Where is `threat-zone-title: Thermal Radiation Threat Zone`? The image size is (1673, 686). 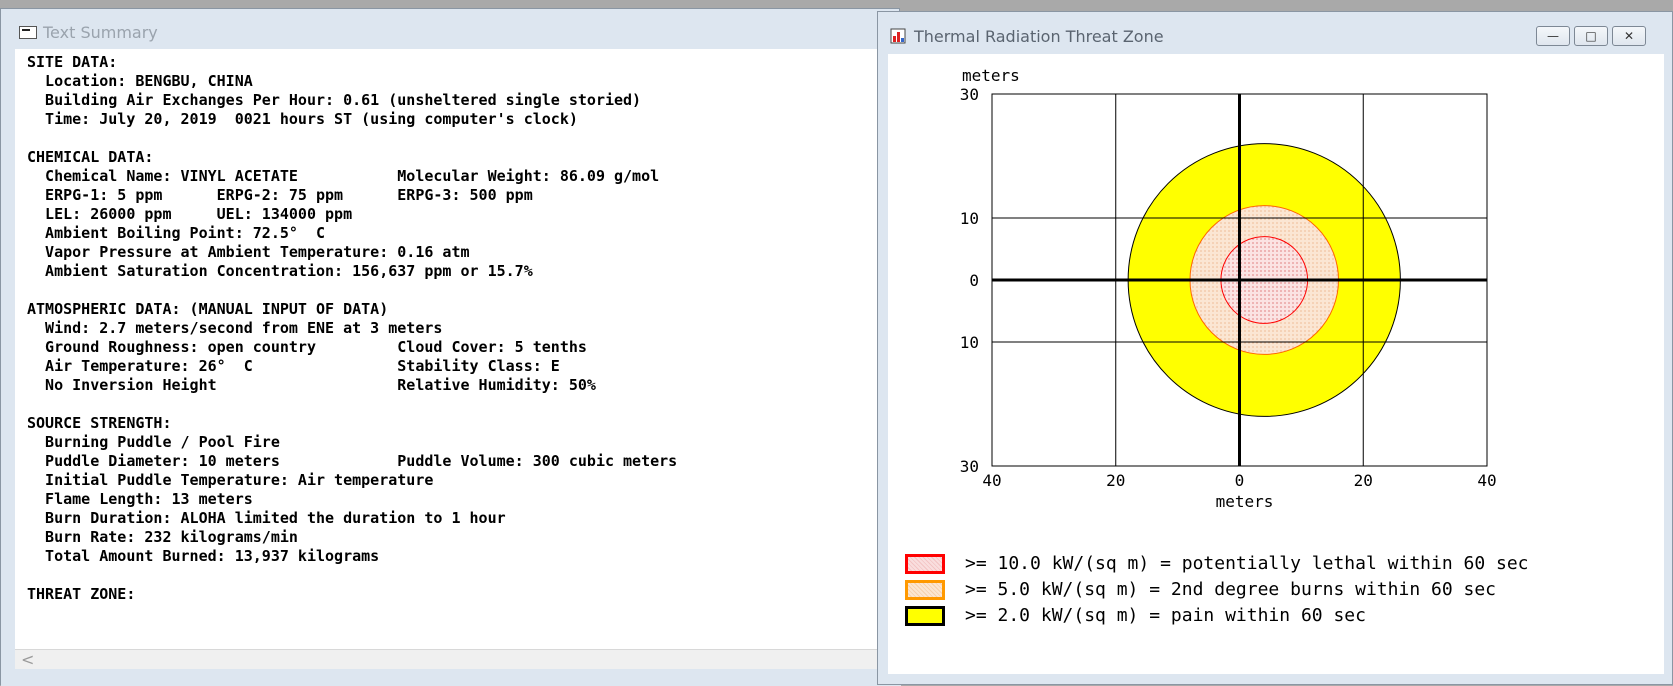 threat-zone-title: Thermal Radiation Threat Zone is located at coordinates (1039, 36).